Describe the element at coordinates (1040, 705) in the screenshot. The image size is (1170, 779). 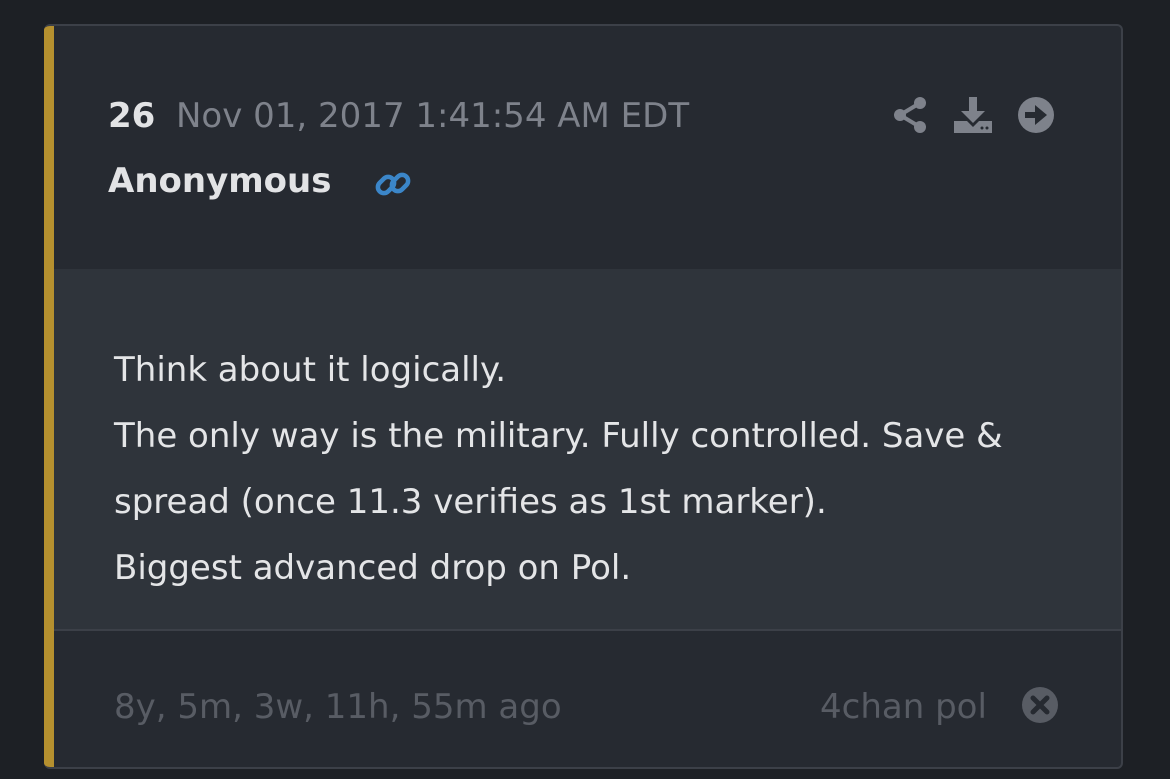
I see `close-circle-icon` at that location.